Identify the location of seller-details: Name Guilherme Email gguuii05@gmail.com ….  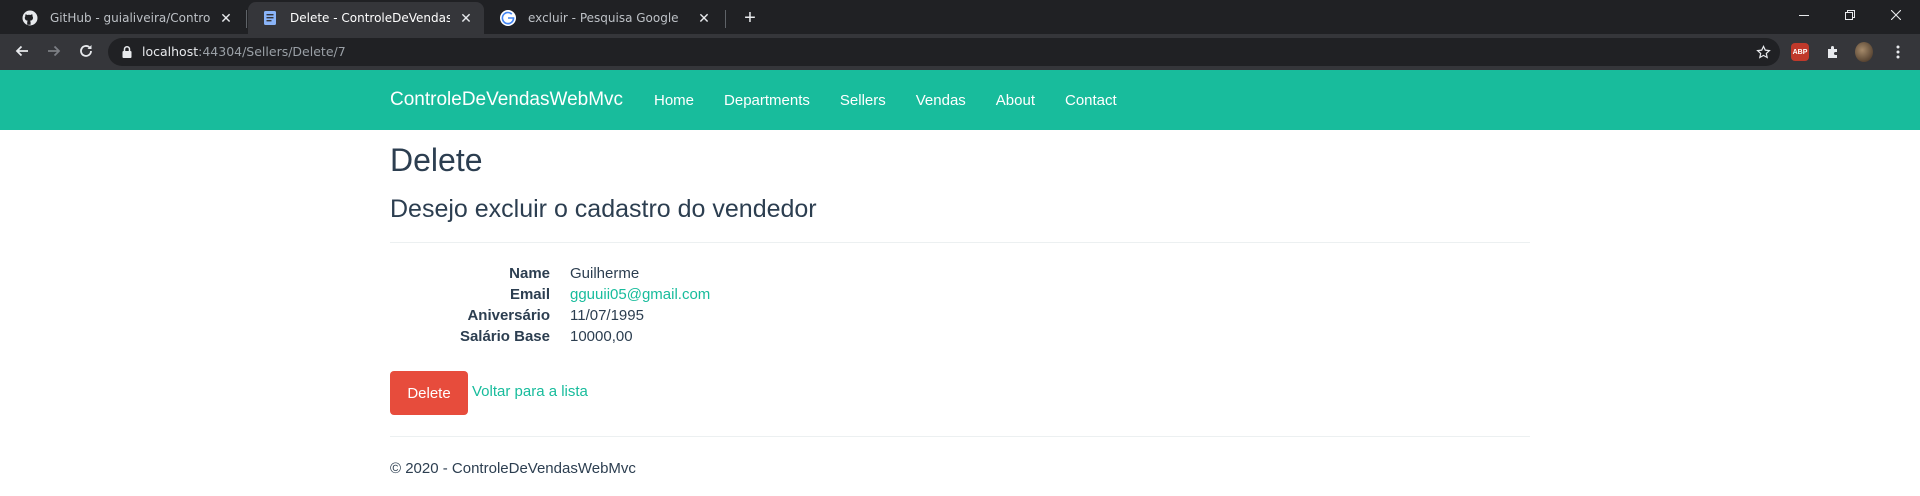
(960, 307).